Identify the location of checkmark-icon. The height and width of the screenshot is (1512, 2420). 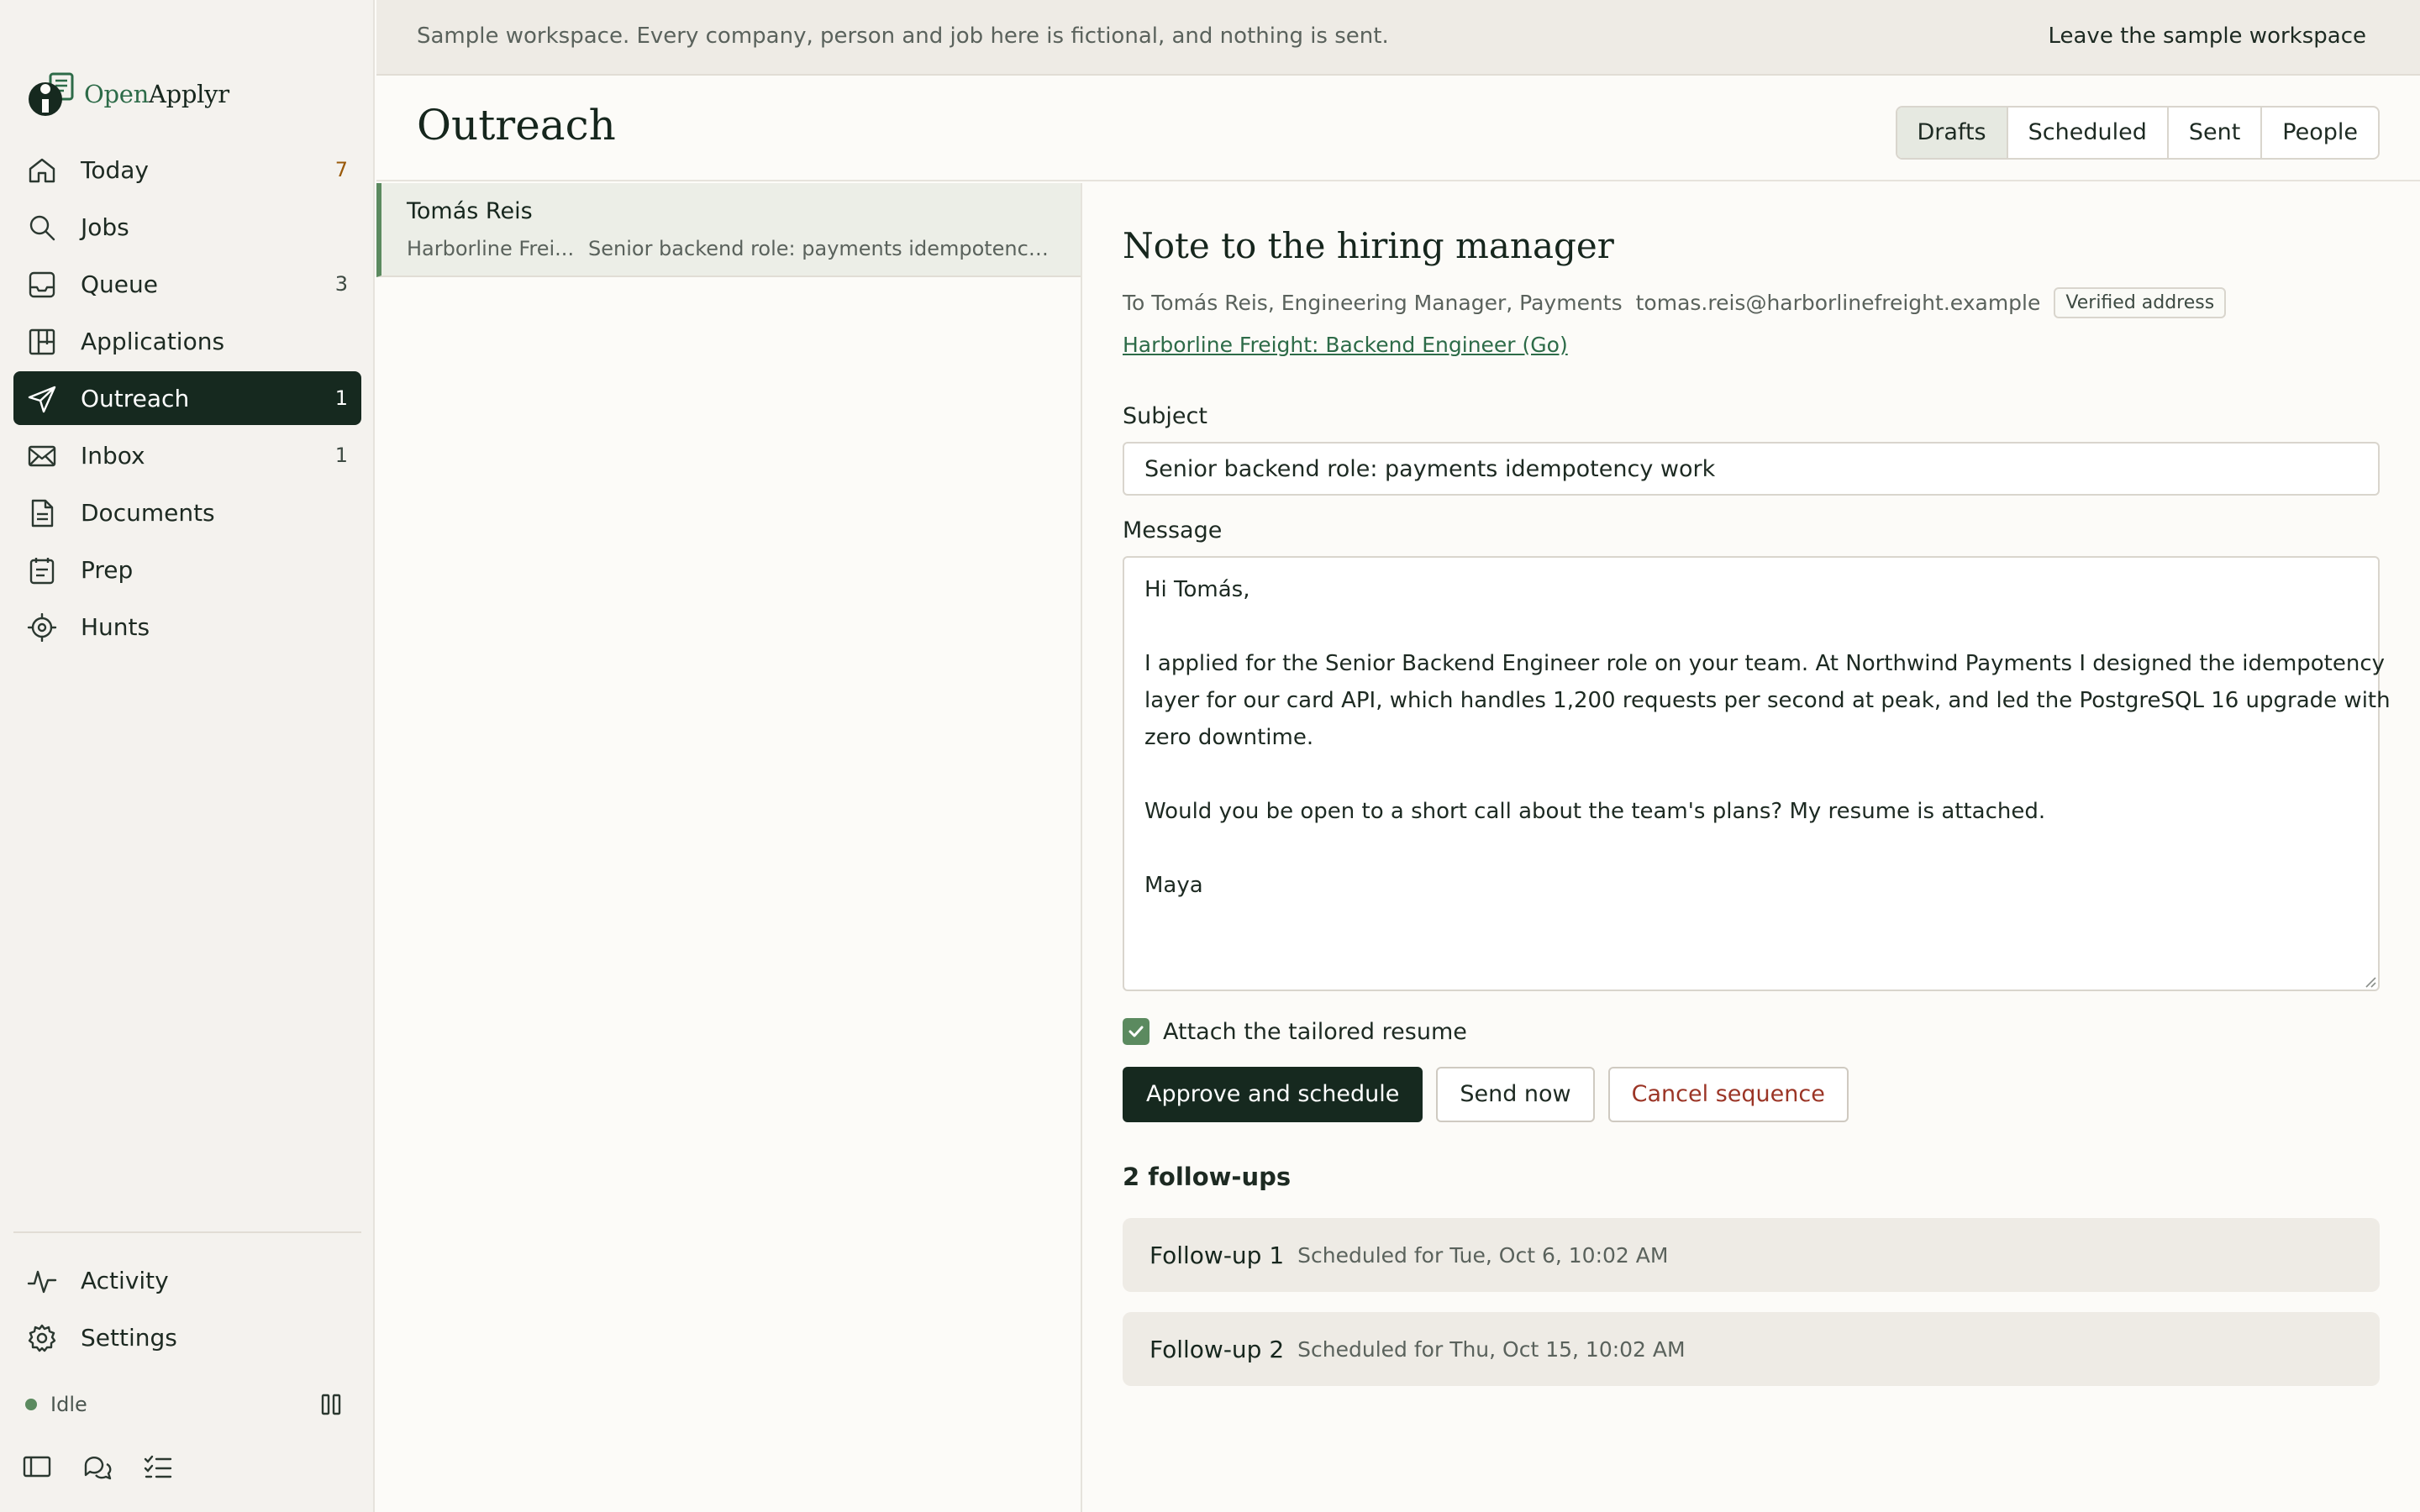
(1136, 1031).